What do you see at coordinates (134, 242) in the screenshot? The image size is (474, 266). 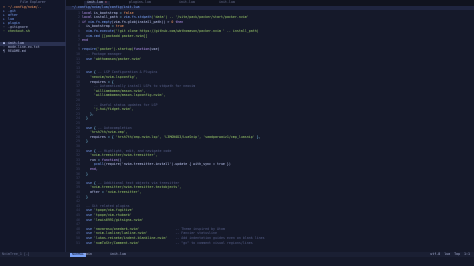 I see `code-token: 'numToStr/Comment.nvim'` at bounding box center [134, 242].